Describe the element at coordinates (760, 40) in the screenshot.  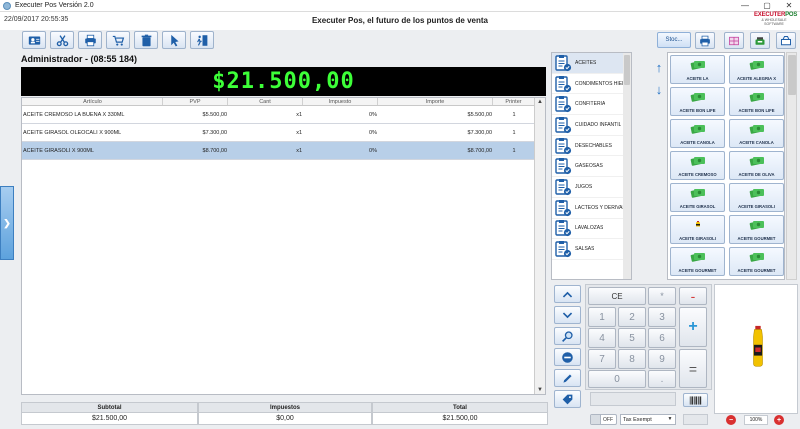
I see `cash-register-button` at that location.